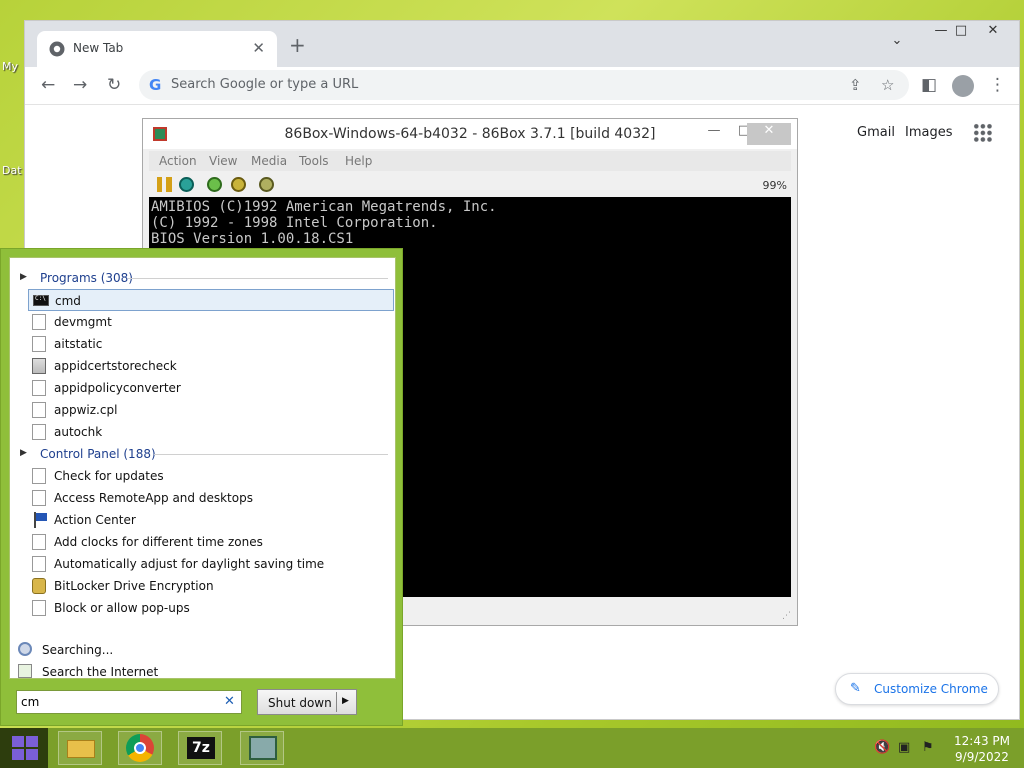 Image resolution: width=1024 pixels, height=768 pixels. Describe the element at coordinates (470, 161) in the screenshot. I see `86box-menubar: Action View Media Tools Help` at that location.